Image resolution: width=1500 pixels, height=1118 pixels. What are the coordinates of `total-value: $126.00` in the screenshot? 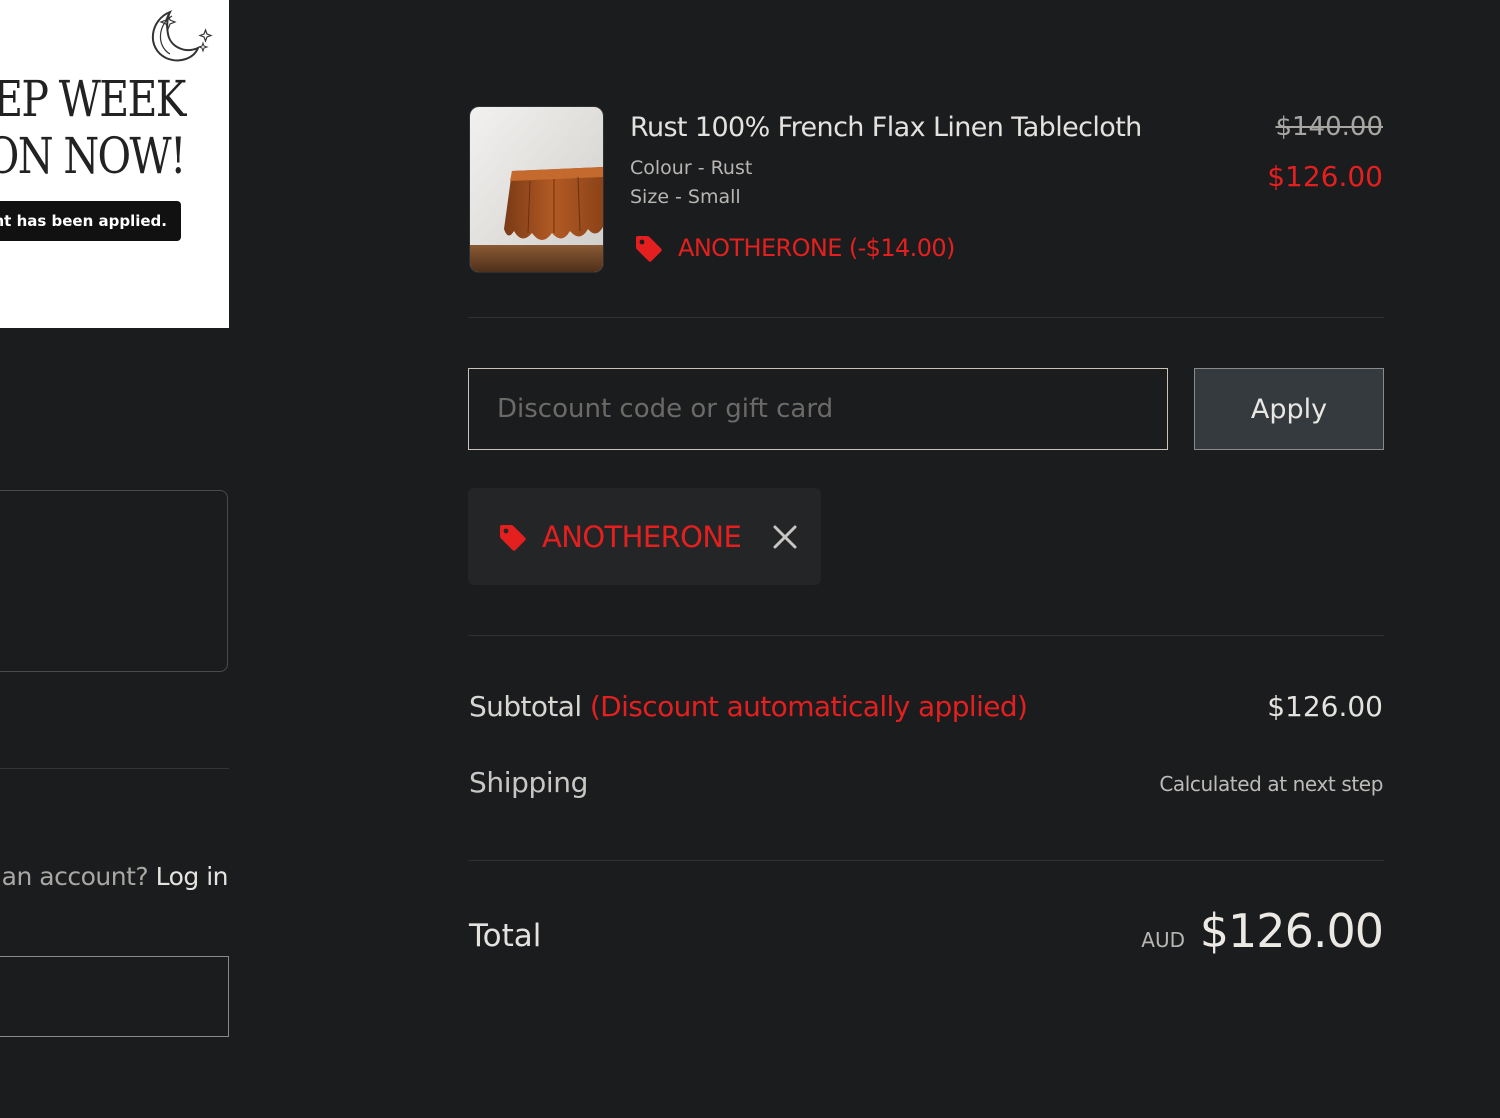 It's located at (1291, 931).